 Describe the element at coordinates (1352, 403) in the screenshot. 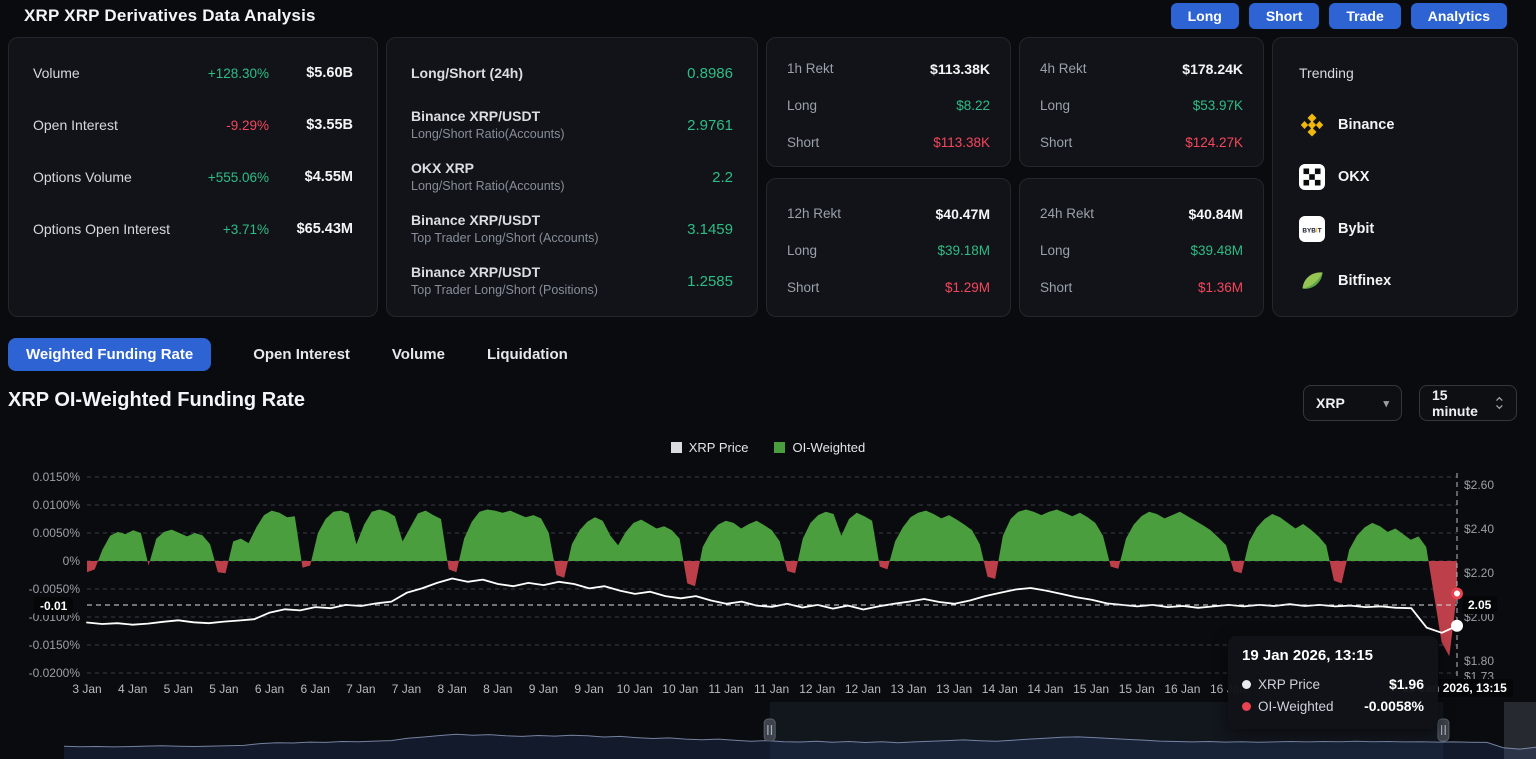

I see `symbol-select: XRP ▾` at that location.